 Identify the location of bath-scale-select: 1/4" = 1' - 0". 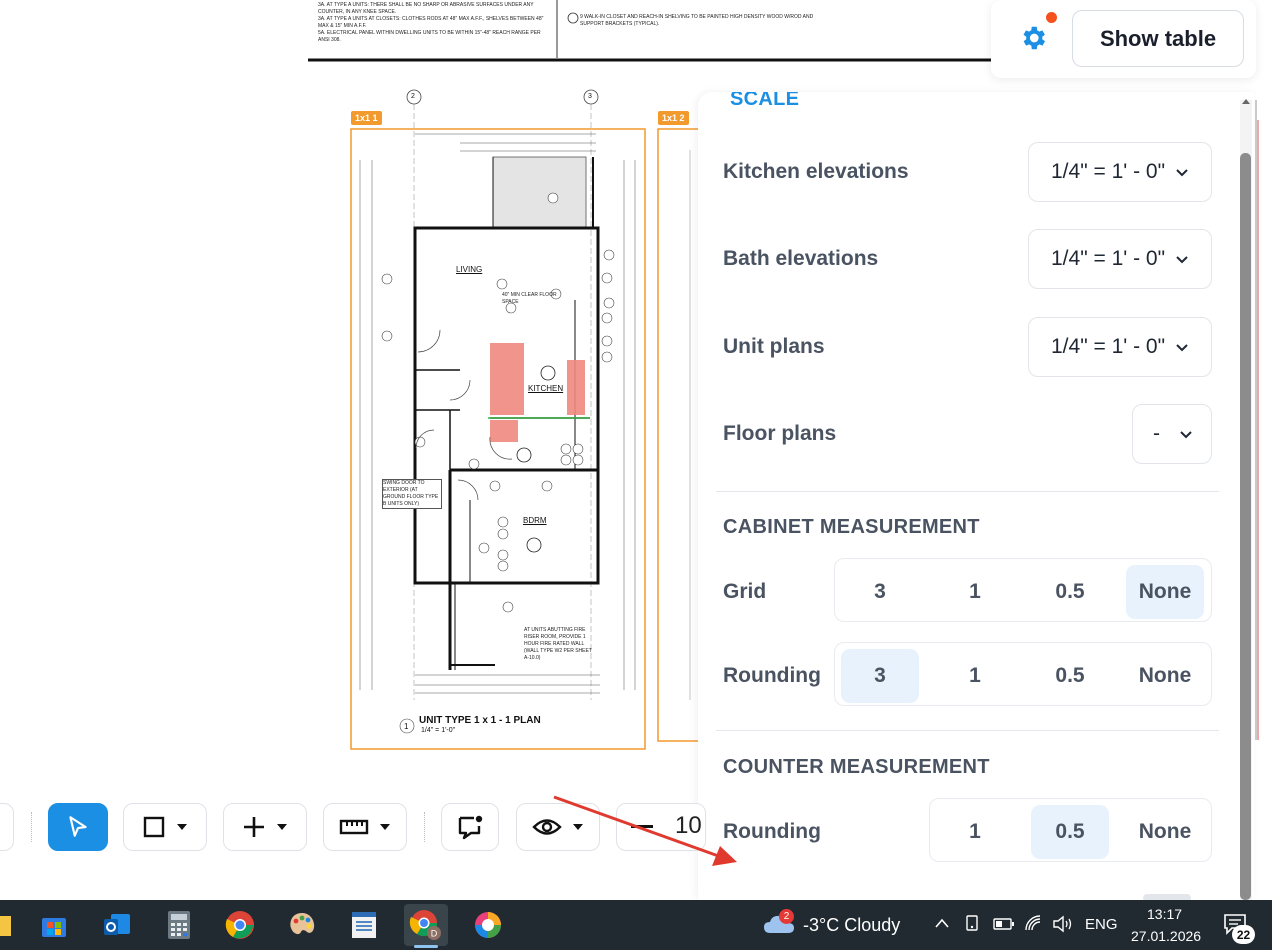
(1120, 259).